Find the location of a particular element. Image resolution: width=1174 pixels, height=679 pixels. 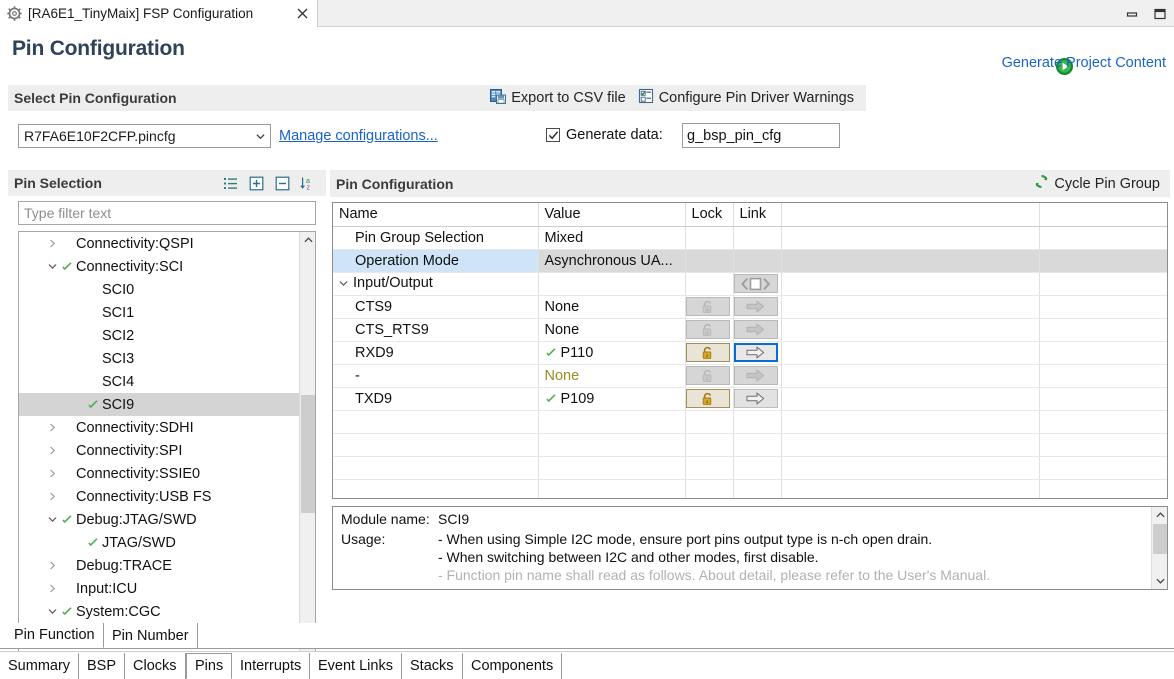

bottom-tab-event-links: Event Links is located at coordinates (356, 666).